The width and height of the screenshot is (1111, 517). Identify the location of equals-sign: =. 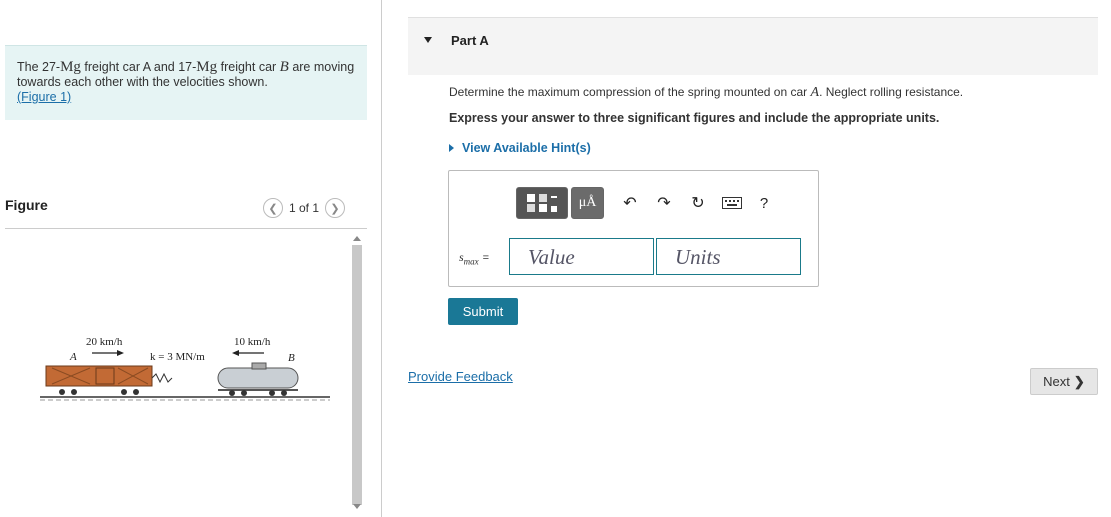
(486, 258).